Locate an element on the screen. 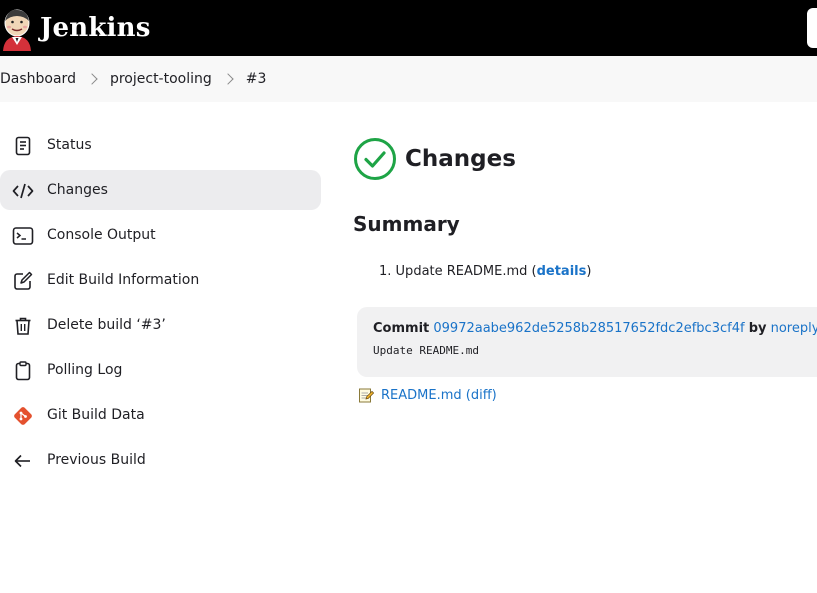 The width and height of the screenshot is (817, 593). code-icon is located at coordinates (23, 191).